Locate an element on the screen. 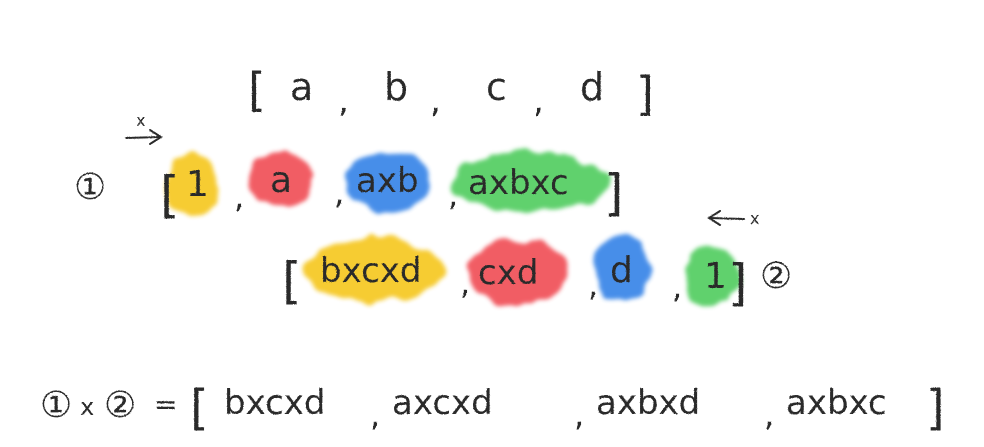 Image resolution: width=984 pixels, height=447 pixels. arrow-right-icon is located at coordinates (144, 137).